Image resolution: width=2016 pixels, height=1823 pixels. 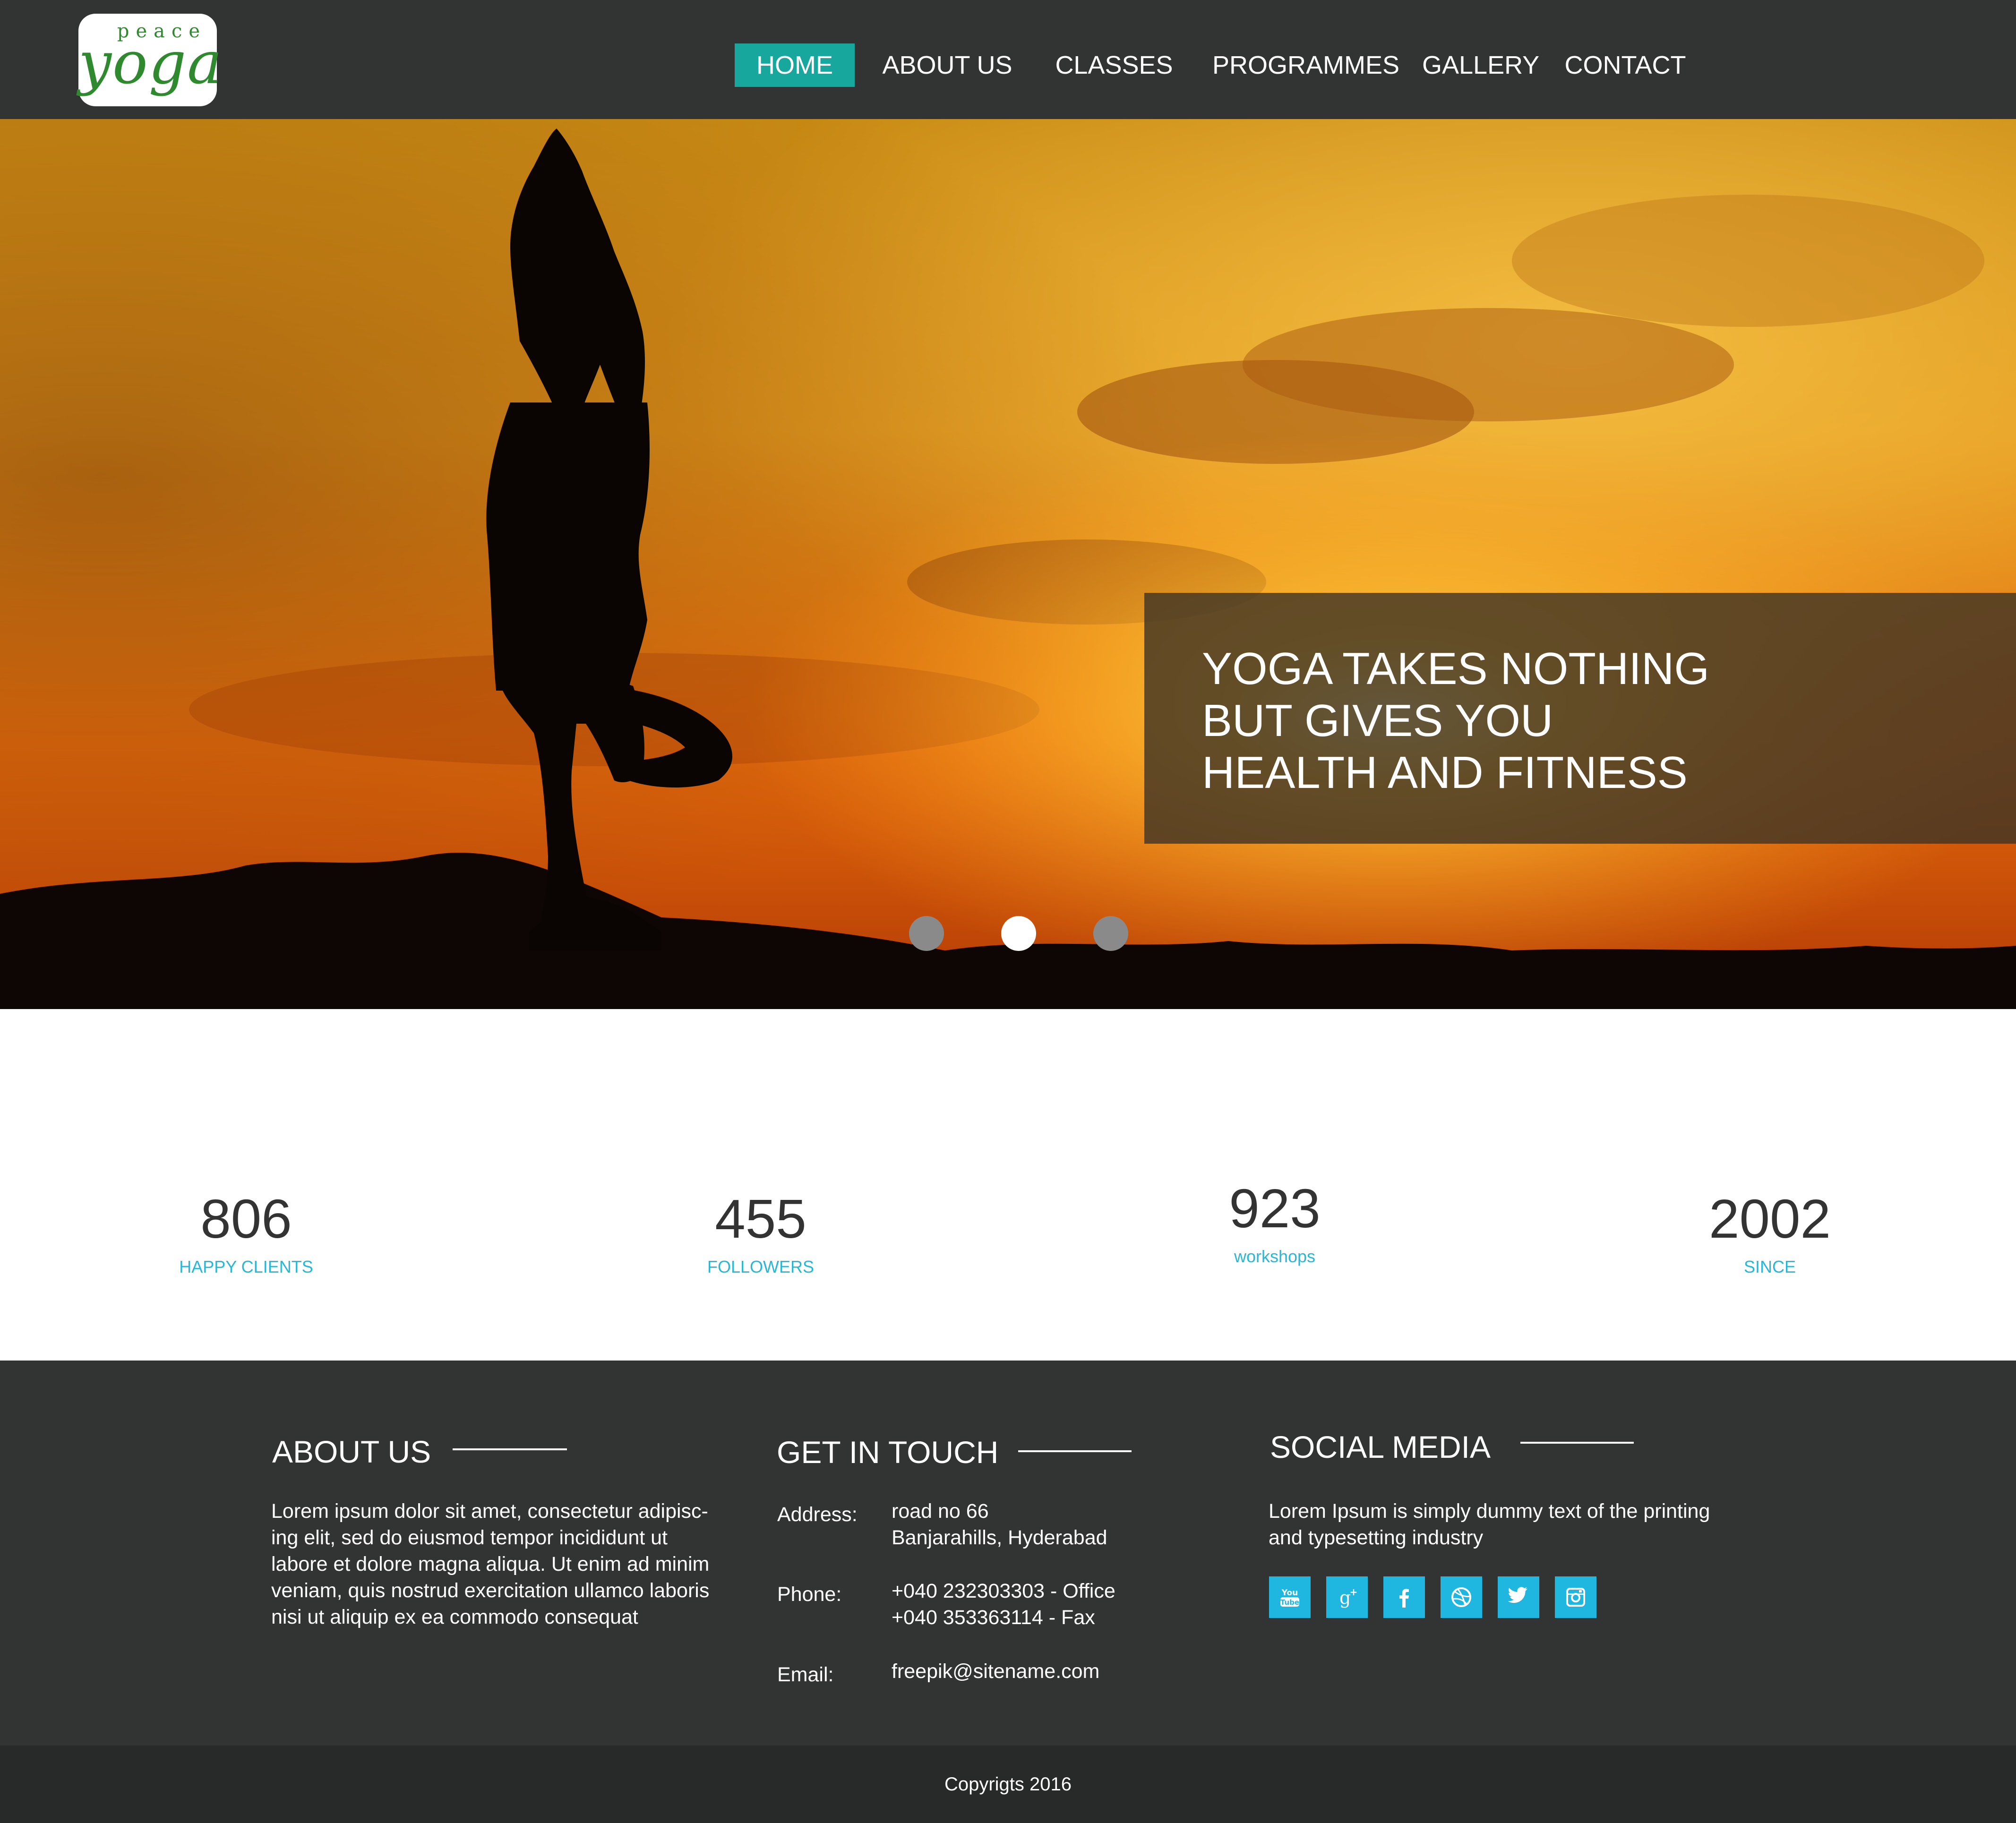 What do you see at coordinates (1456, 668) in the screenshot?
I see `hero-caption-line-1: YOGA TAKES NOTHING` at bounding box center [1456, 668].